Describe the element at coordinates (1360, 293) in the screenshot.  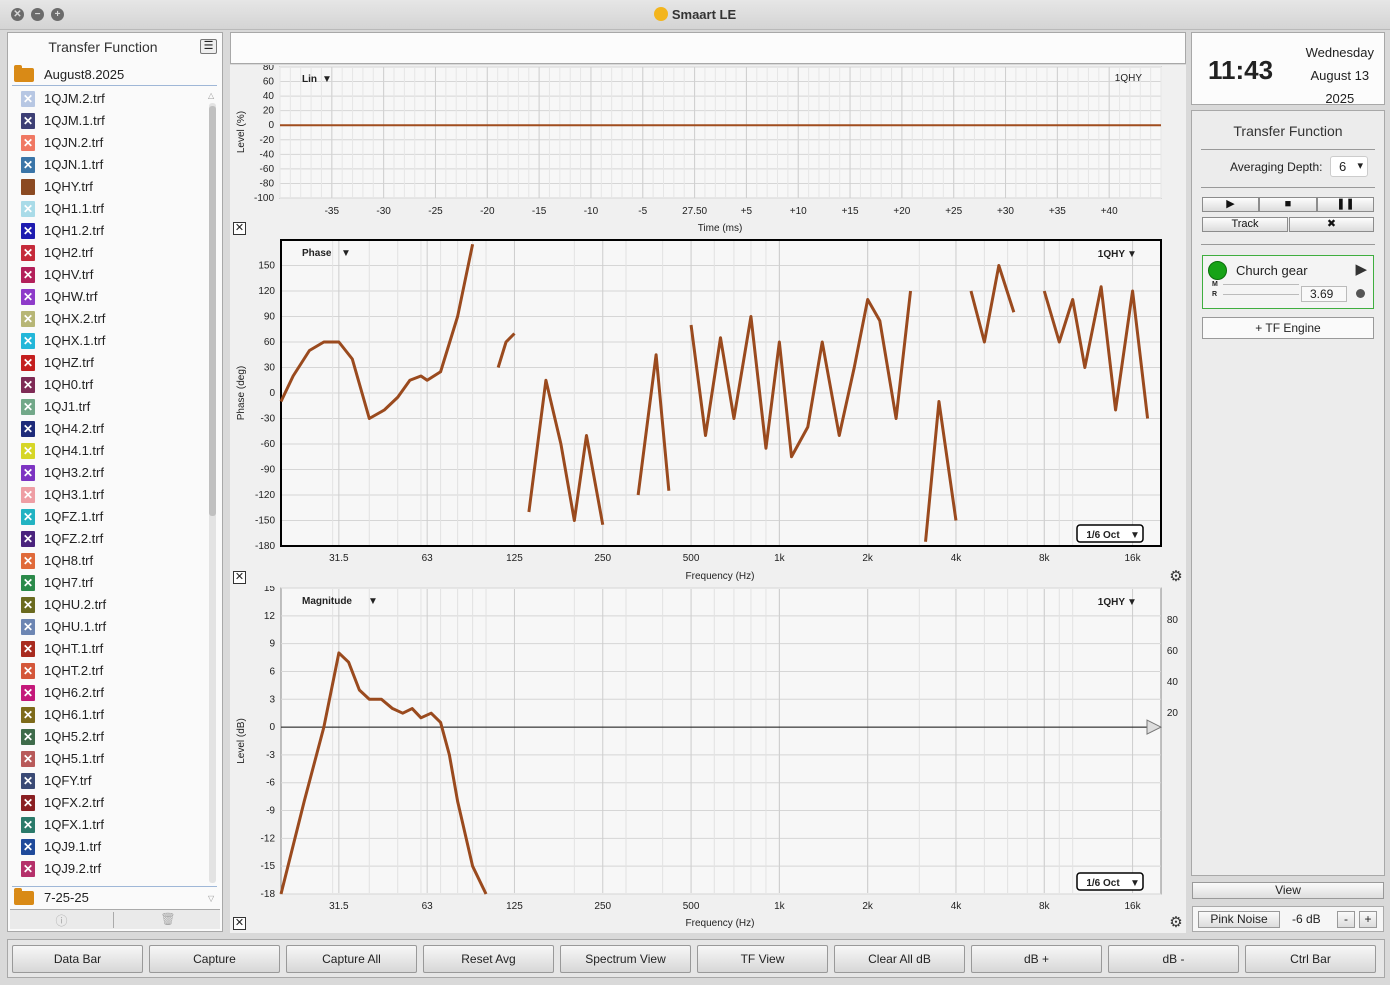
I see `record-icon` at that location.